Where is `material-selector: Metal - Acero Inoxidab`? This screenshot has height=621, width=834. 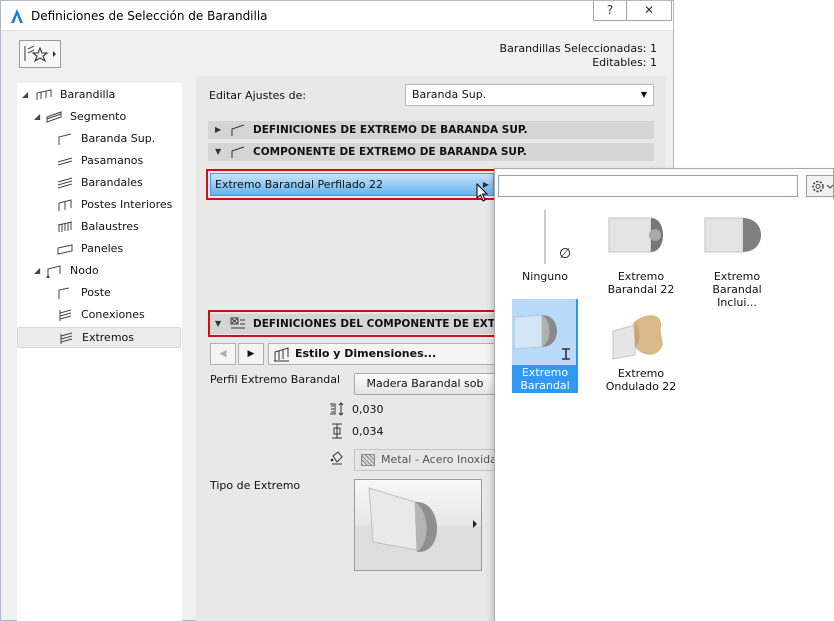
material-selector: Metal - Acero Inoxidab is located at coordinates (425, 460).